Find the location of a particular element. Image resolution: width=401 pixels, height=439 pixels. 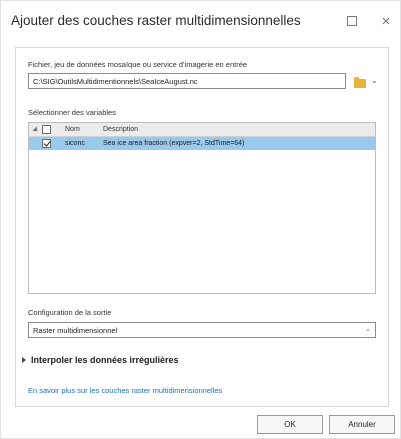

interpolate-section-toggle: Interpoler les données irrégulières is located at coordinates (100, 360).